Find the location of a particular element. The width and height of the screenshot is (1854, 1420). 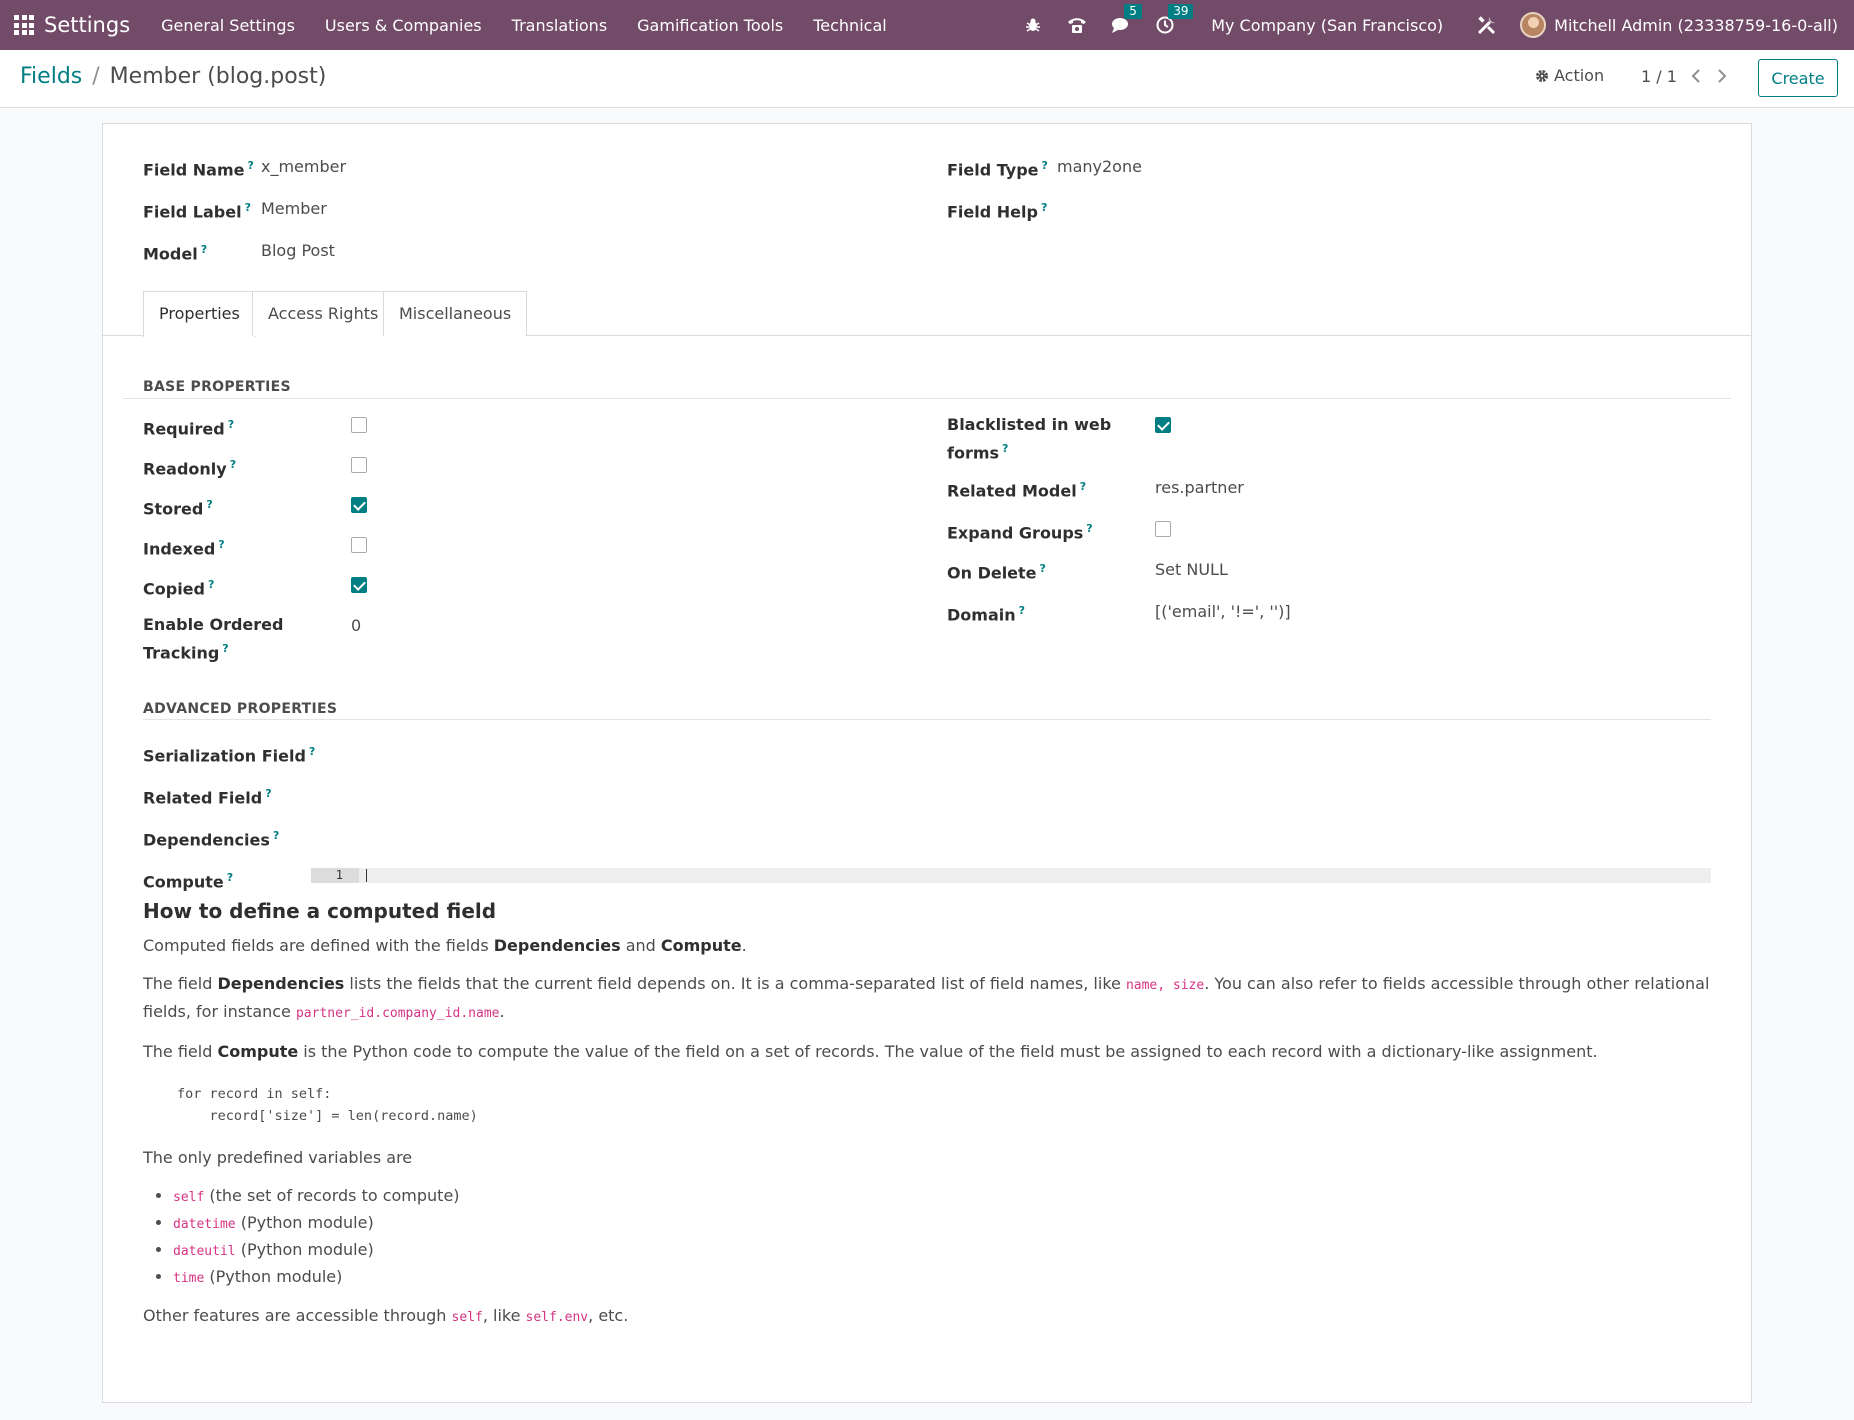

action-label: Action is located at coordinates (1579, 75).